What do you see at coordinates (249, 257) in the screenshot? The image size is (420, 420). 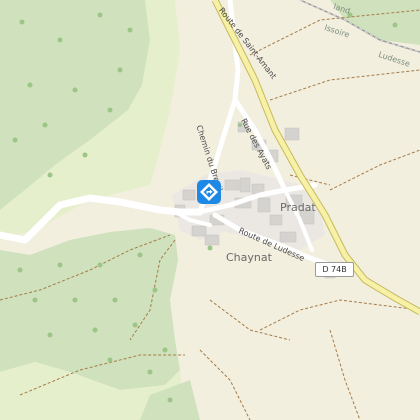 I see `place-label-chaynat: Chaynat` at bounding box center [249, 257].